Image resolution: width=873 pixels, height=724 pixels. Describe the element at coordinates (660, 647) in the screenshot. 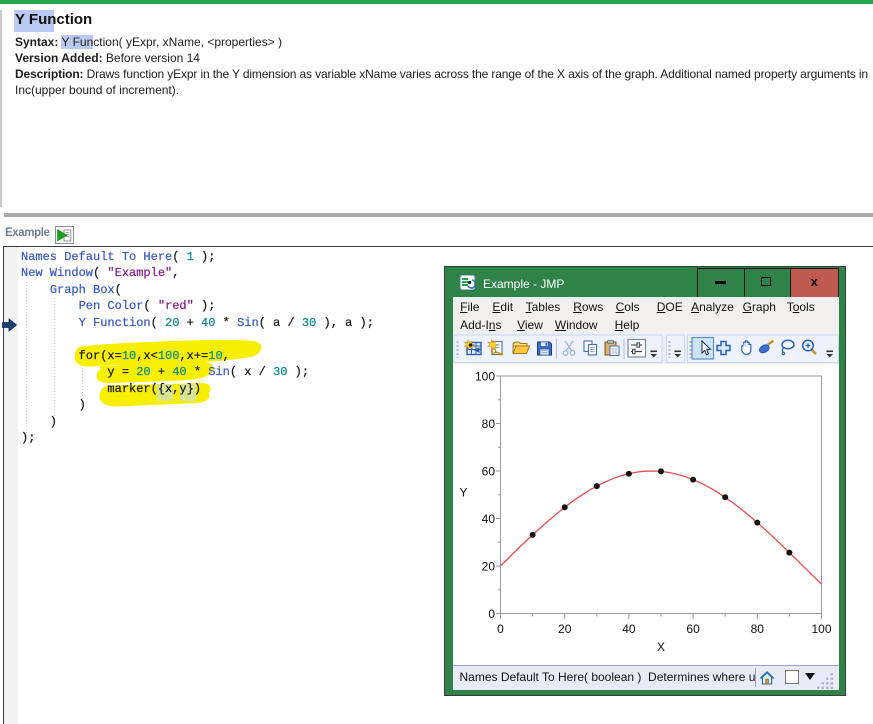

I see `svg-text: X` at that location.